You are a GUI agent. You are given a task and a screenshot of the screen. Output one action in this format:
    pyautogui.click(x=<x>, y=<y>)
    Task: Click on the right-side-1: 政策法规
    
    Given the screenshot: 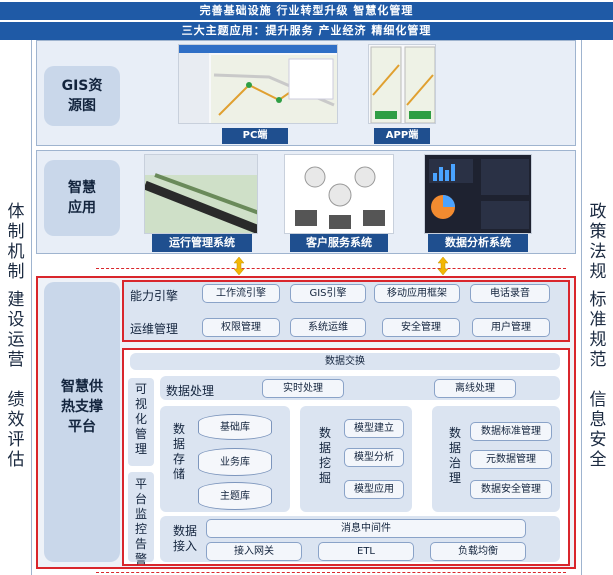 What is the action you would take?
    pyautogui.click(x=598, y=242)
    